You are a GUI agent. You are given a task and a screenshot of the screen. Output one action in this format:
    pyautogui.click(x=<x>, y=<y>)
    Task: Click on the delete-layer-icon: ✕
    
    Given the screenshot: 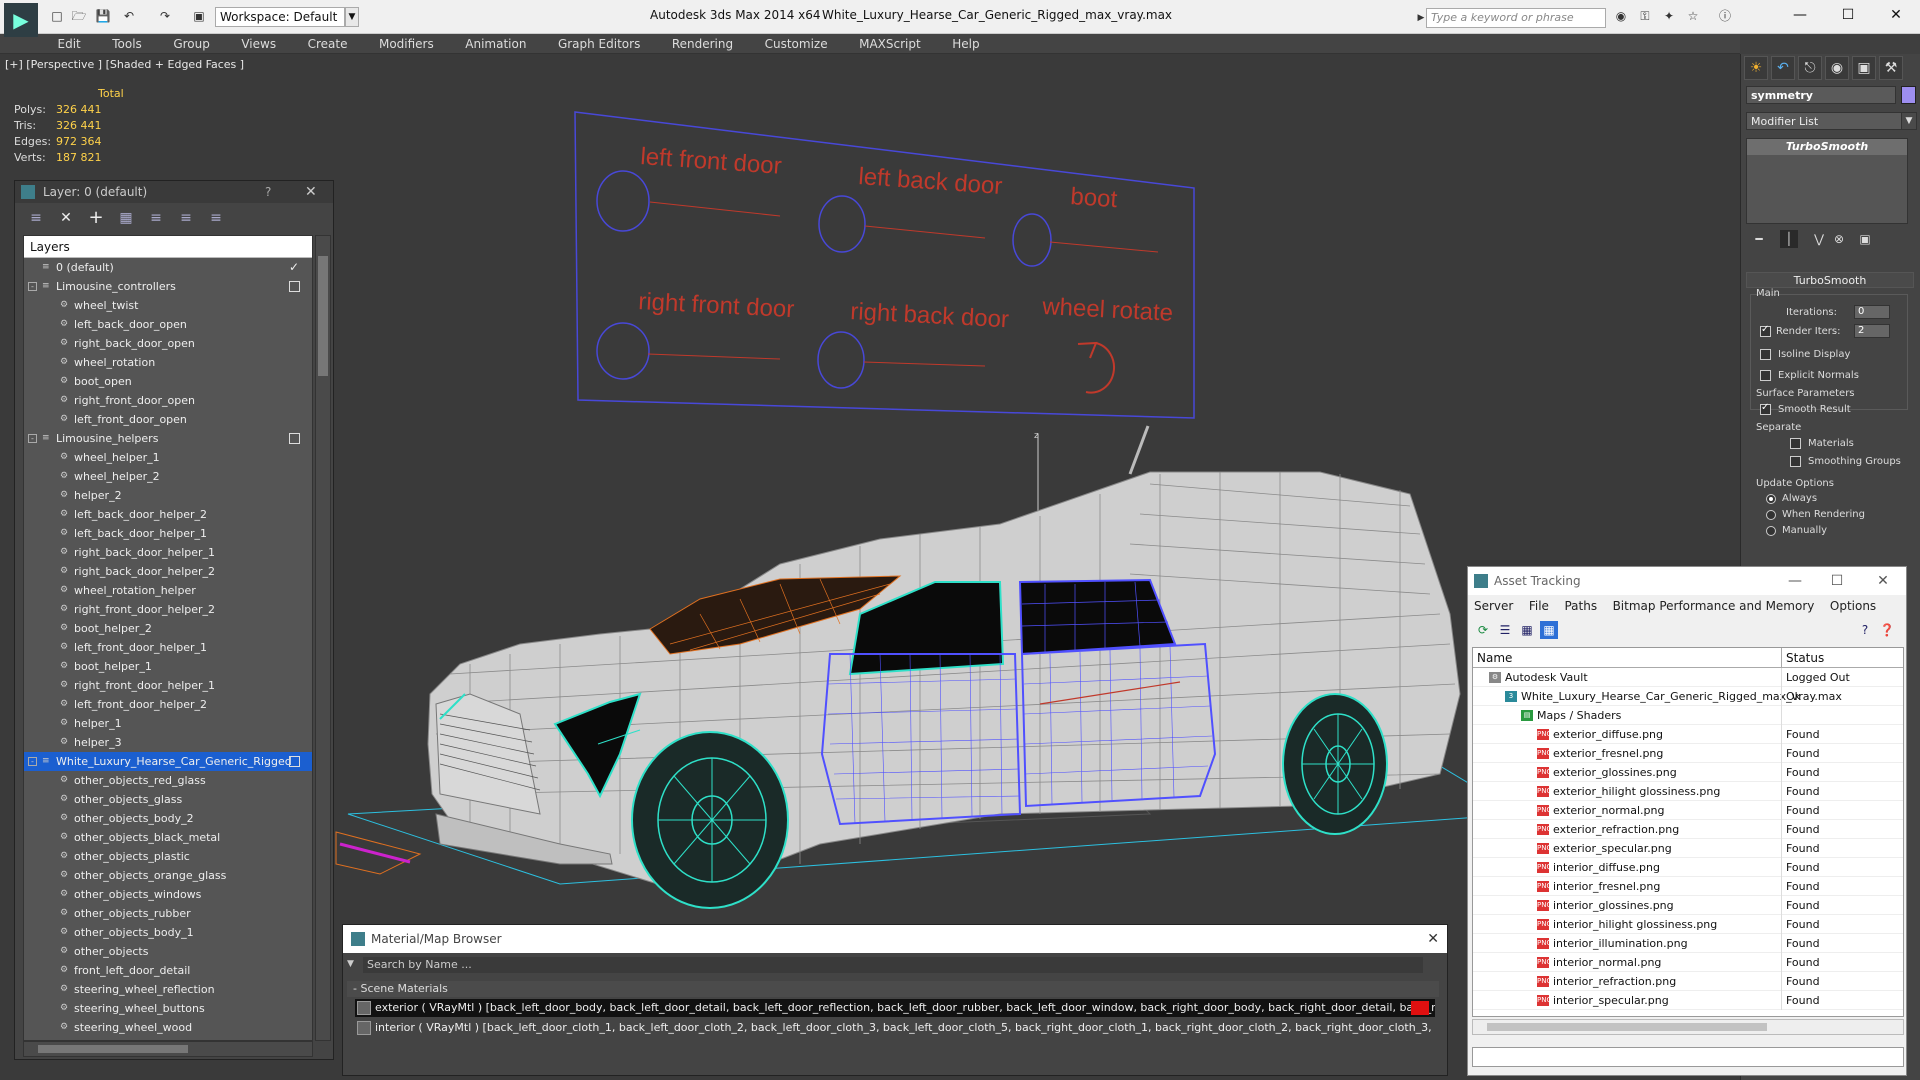 What is the action you would take?
    pyautogui.click(x=66, y=218)
    